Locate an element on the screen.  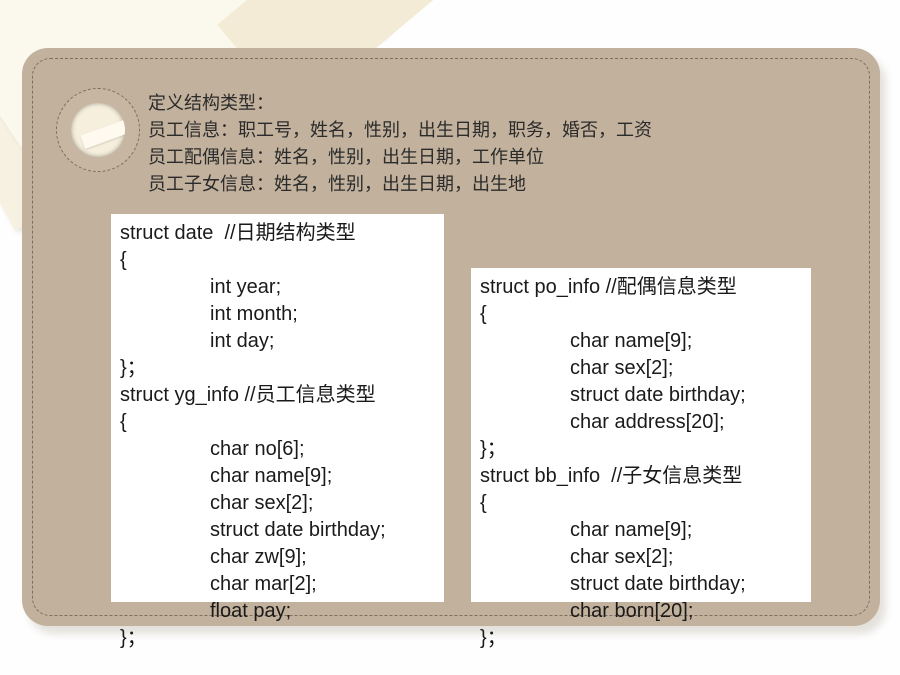
intro-line-children: 员工子女信息：姓名，性别，出生日期，出生地 is located at coordinates (337, 184).